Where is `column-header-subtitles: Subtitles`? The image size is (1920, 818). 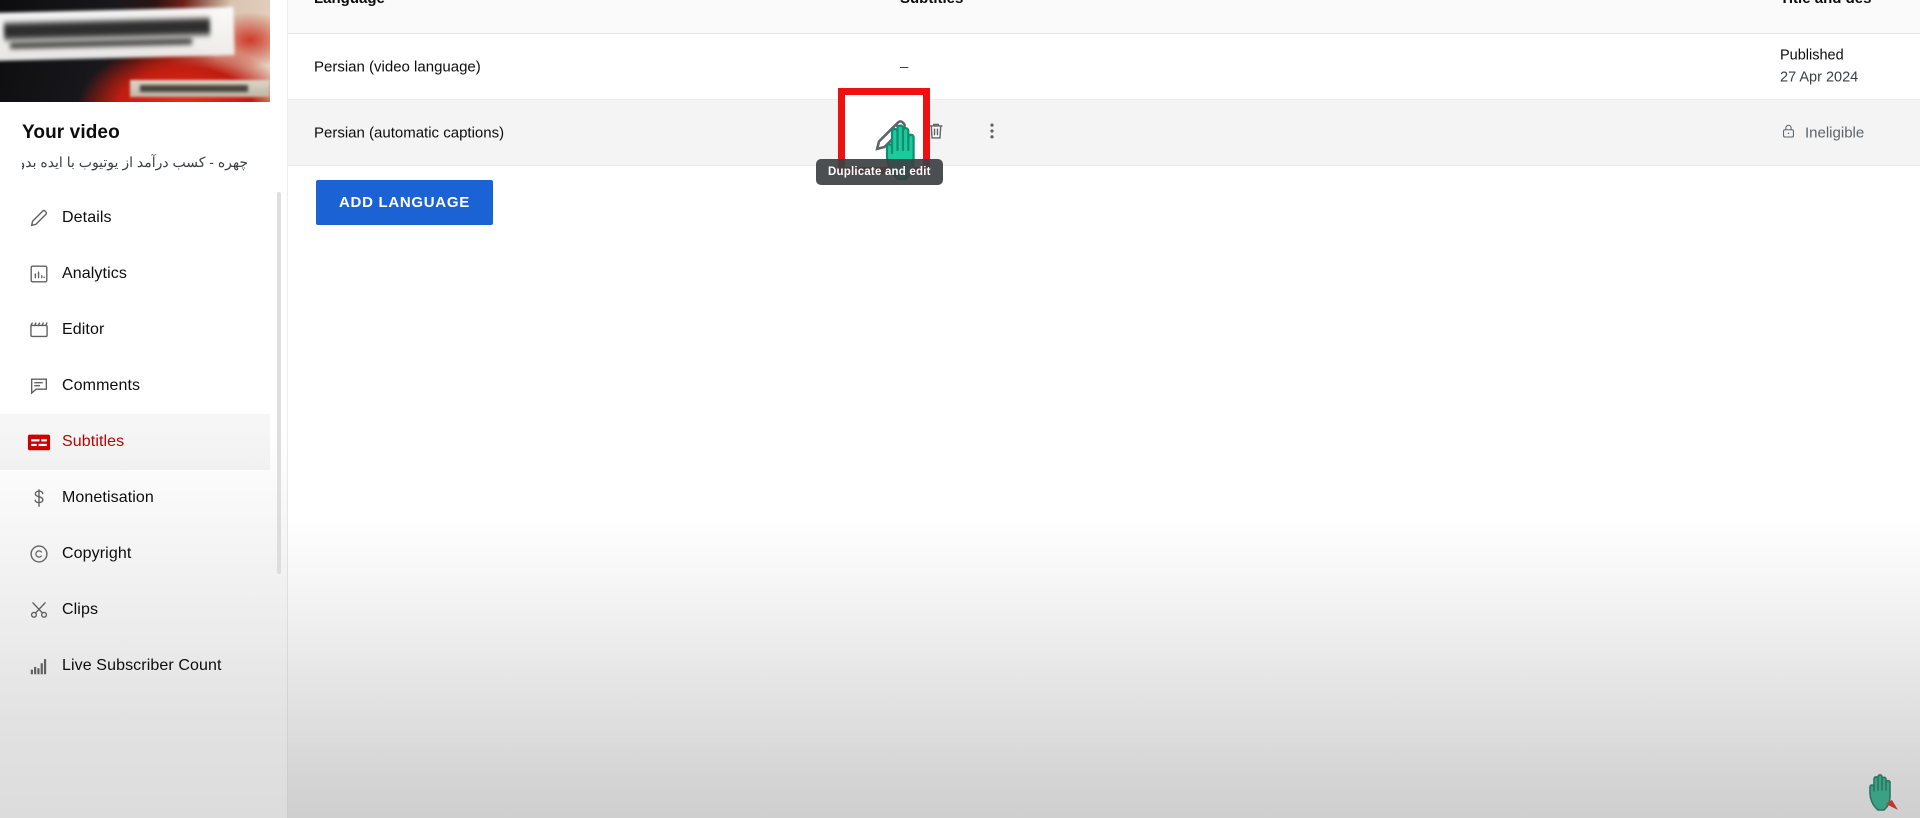
column-header-subtitles: Subtitles is located at coordinates (931, 3).